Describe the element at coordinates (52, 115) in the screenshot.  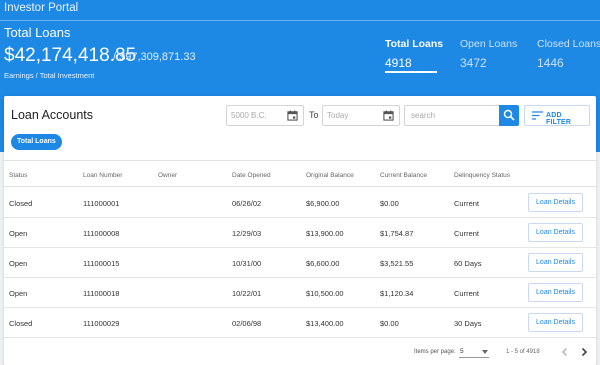
I see `card-title: Loan Accounts` at that location.